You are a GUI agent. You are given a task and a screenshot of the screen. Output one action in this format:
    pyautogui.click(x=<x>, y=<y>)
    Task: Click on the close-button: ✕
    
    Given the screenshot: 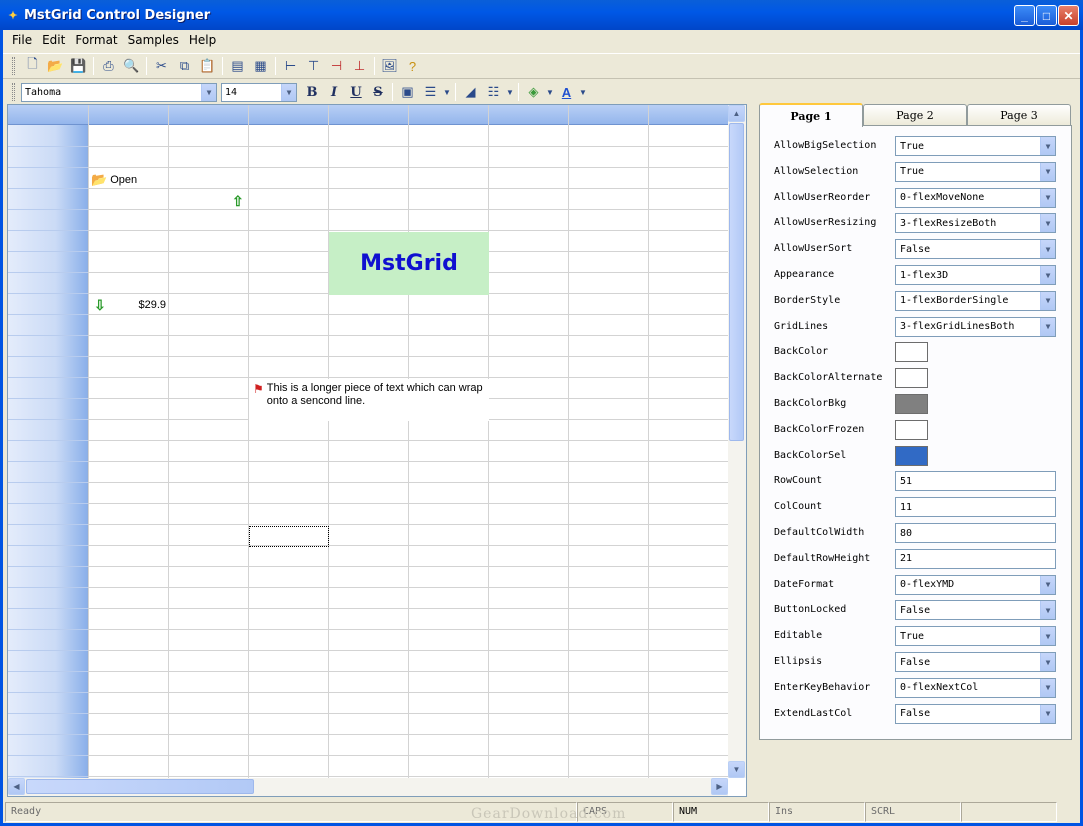 What is the action you would take?
    pyautogui.click(x=1068, y=15)
    